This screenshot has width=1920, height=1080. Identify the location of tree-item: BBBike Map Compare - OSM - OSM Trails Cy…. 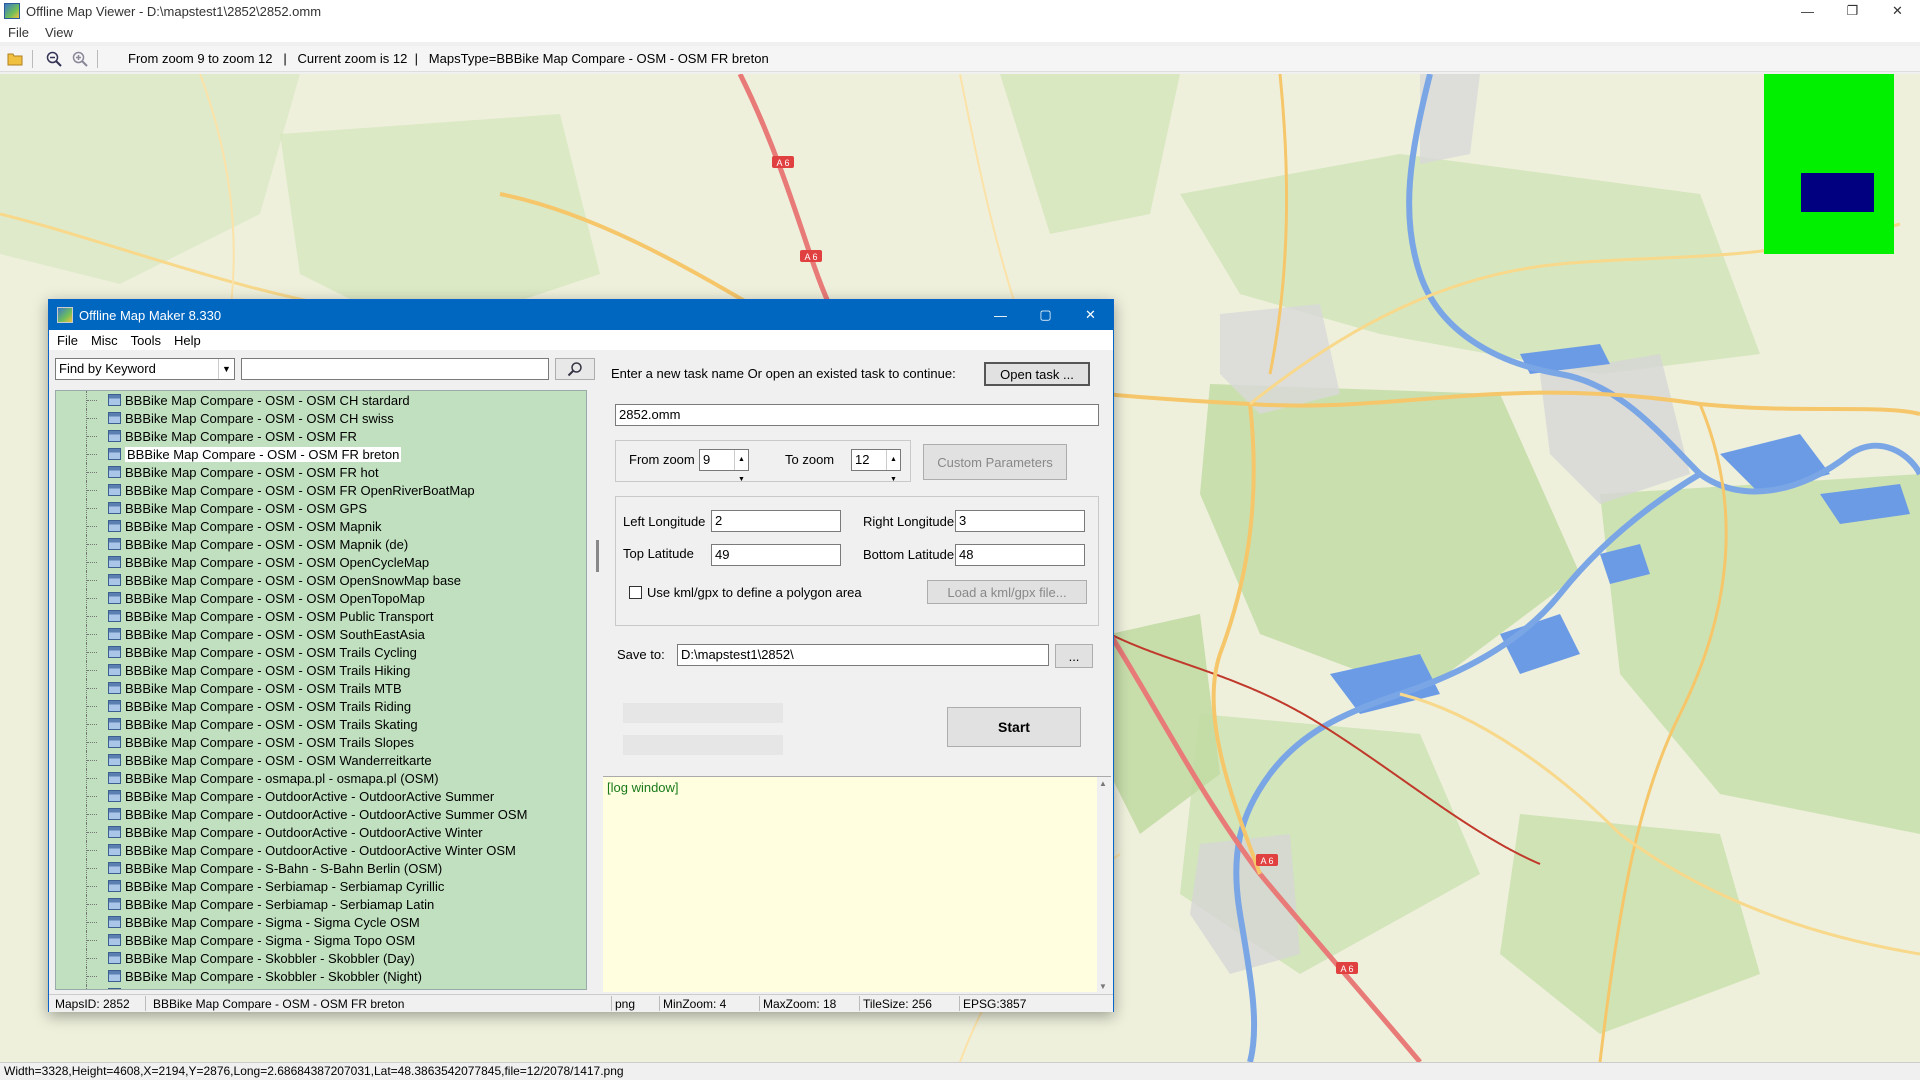
(321, 652).